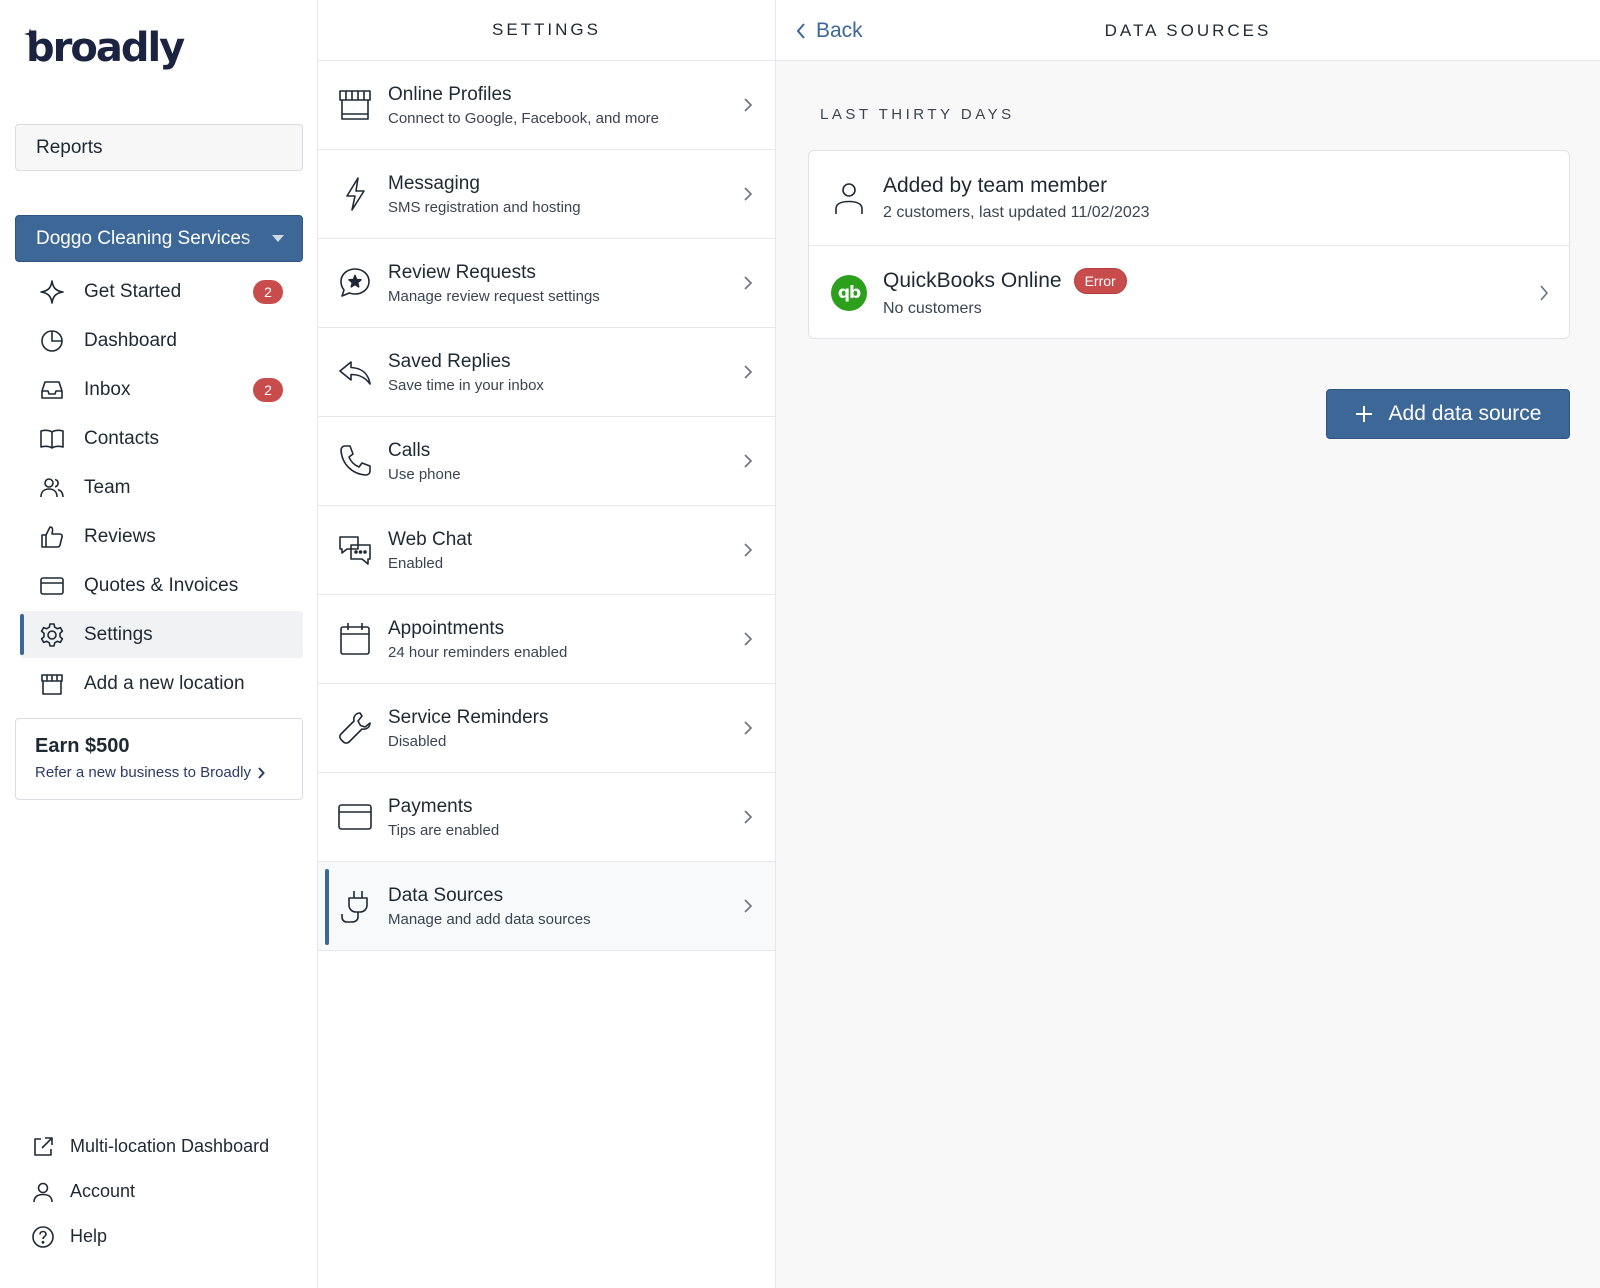 This screenshot has width=1600, height=1288. I want to click on footer-label: Account, so click(103, 1191).